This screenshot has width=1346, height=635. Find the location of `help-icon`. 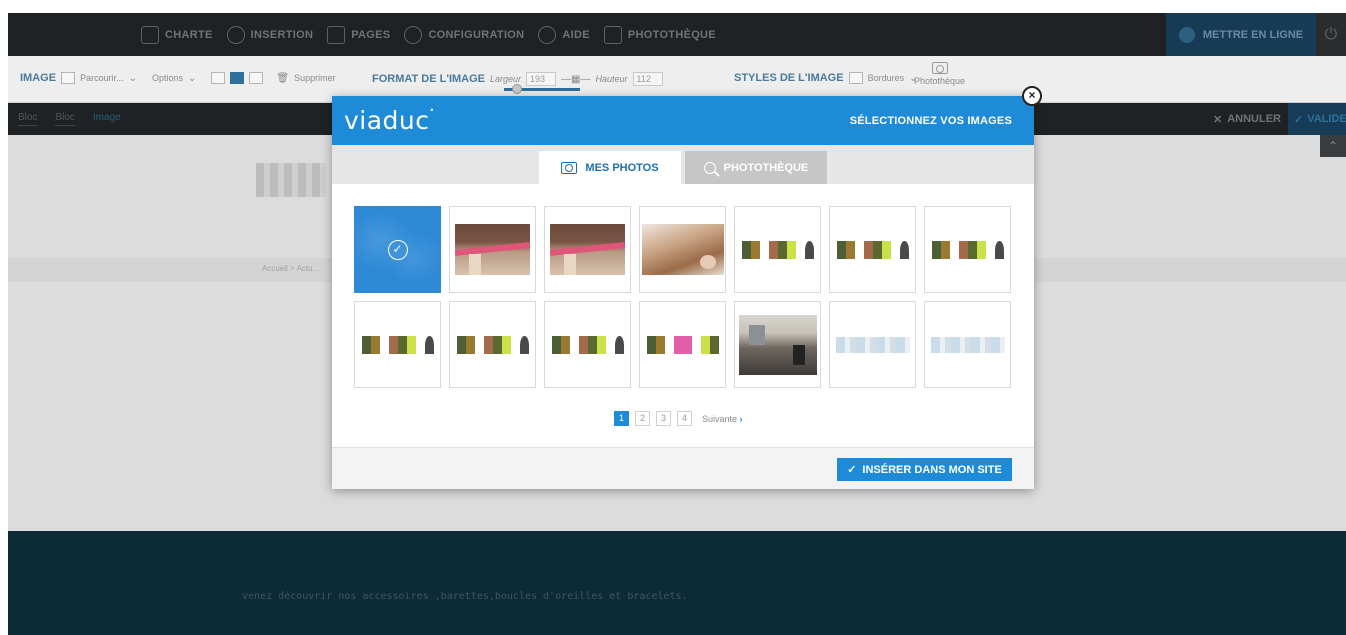

help-icon is located at coordinates (547, 34).